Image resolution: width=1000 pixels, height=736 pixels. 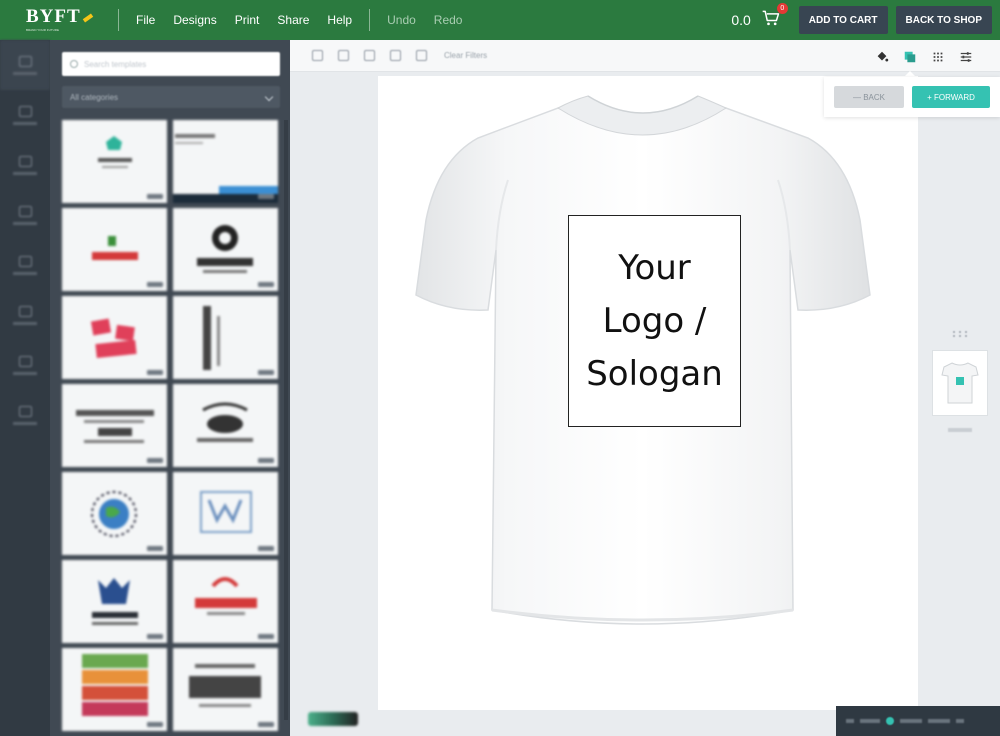 What do you see at coordinates (943, 20) in the screenshot?
I see `back-to-shop-button: BACK TO SHOP` at bounding box center [943, 20].